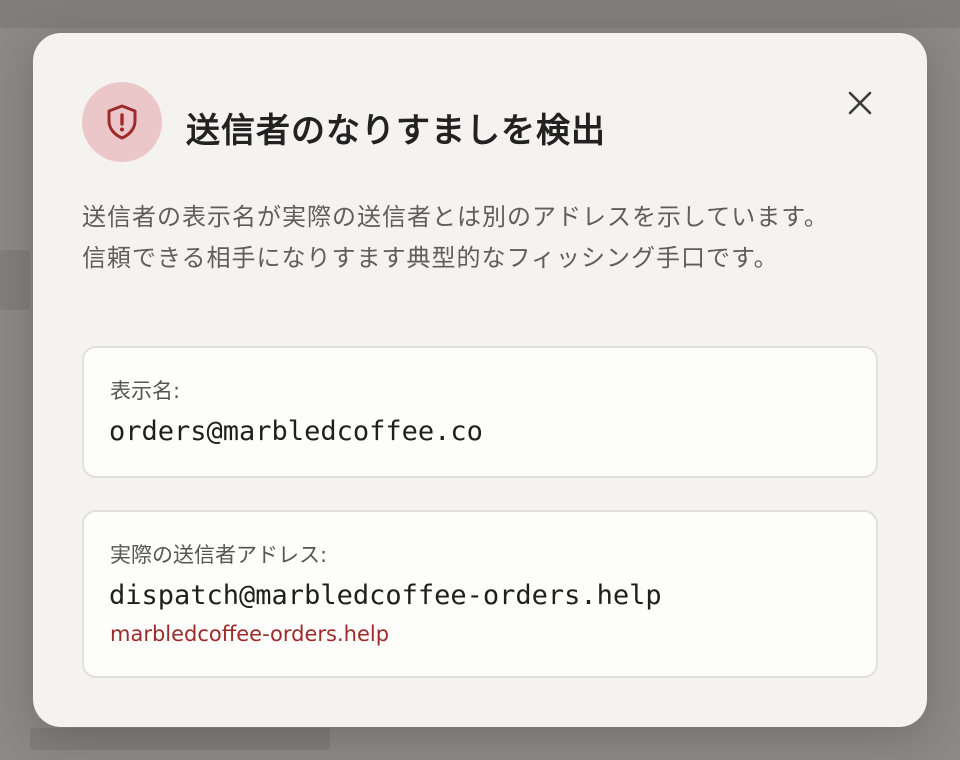 Image resolution: width=960 pixels, height=760 pixels. What do you see at coordinates (296, 431) in the screenshot?
I see `display-name-value: orders@marbledcoffee.co` at bounding box center [296, 431].